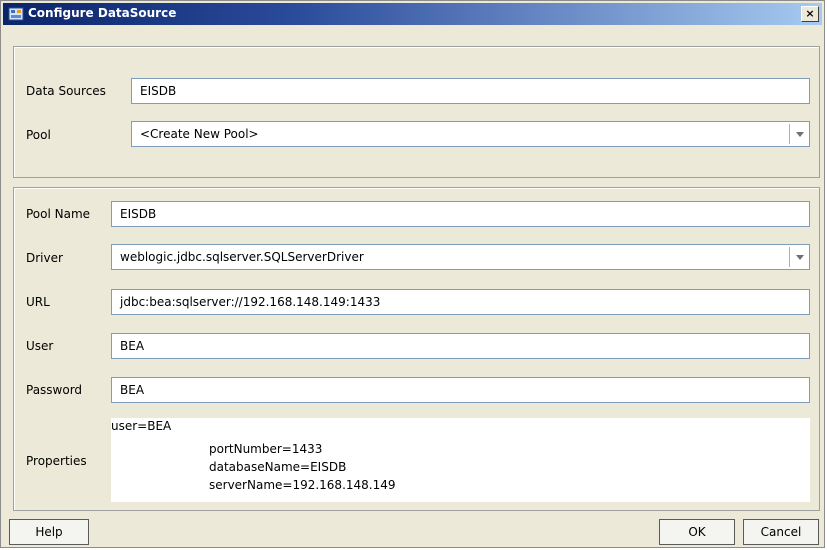 This screenshot has height=550, width=827. I want to click on title-bar: Configure DataSource ×, so click(412, 14).